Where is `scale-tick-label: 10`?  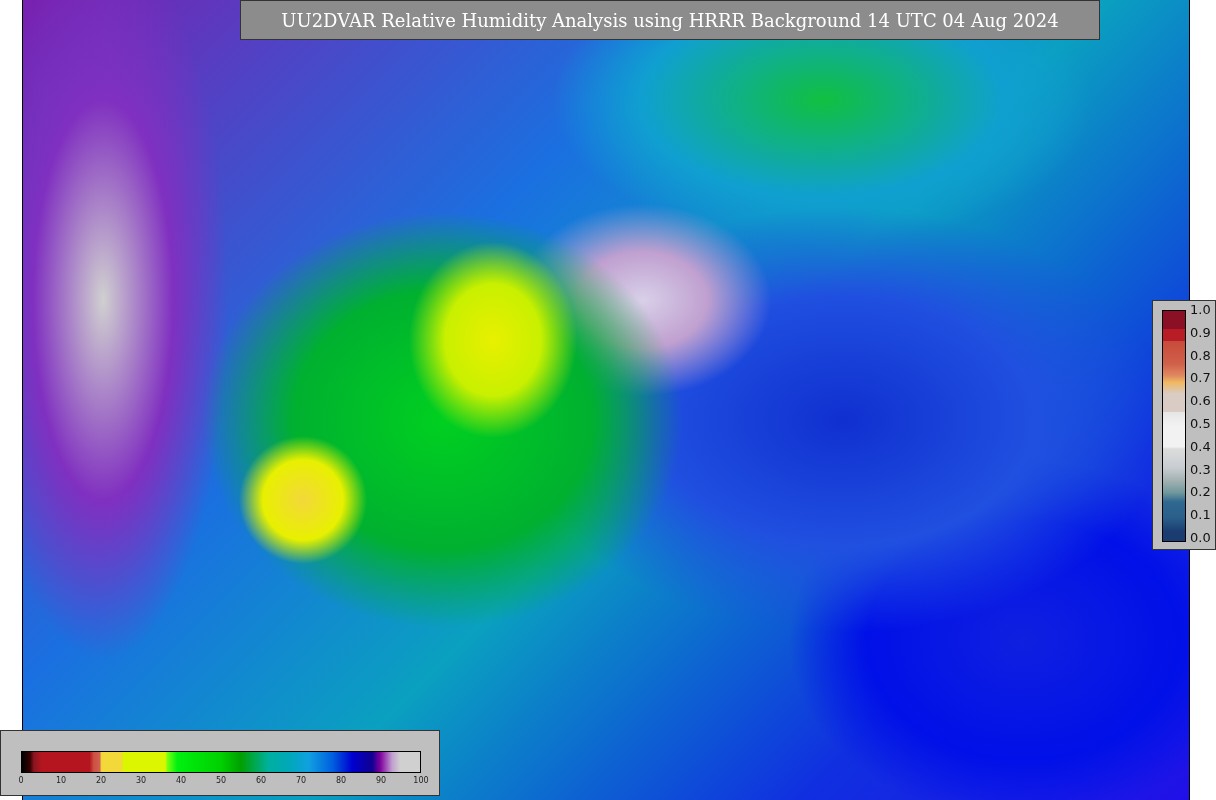
scale-tick-label: 10 is located at coordinates (61, 780).